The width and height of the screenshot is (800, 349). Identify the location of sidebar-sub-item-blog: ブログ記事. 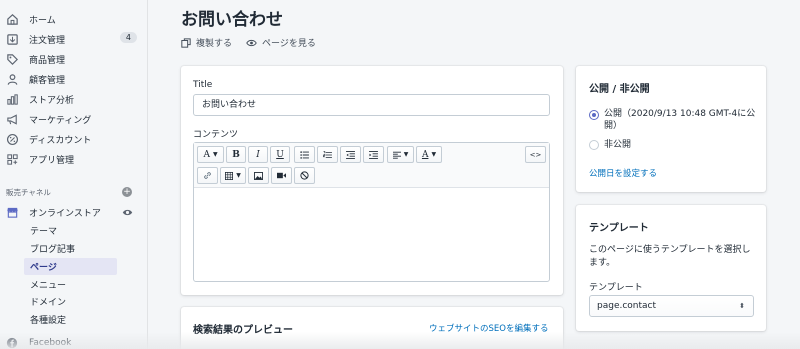
(70, 248).